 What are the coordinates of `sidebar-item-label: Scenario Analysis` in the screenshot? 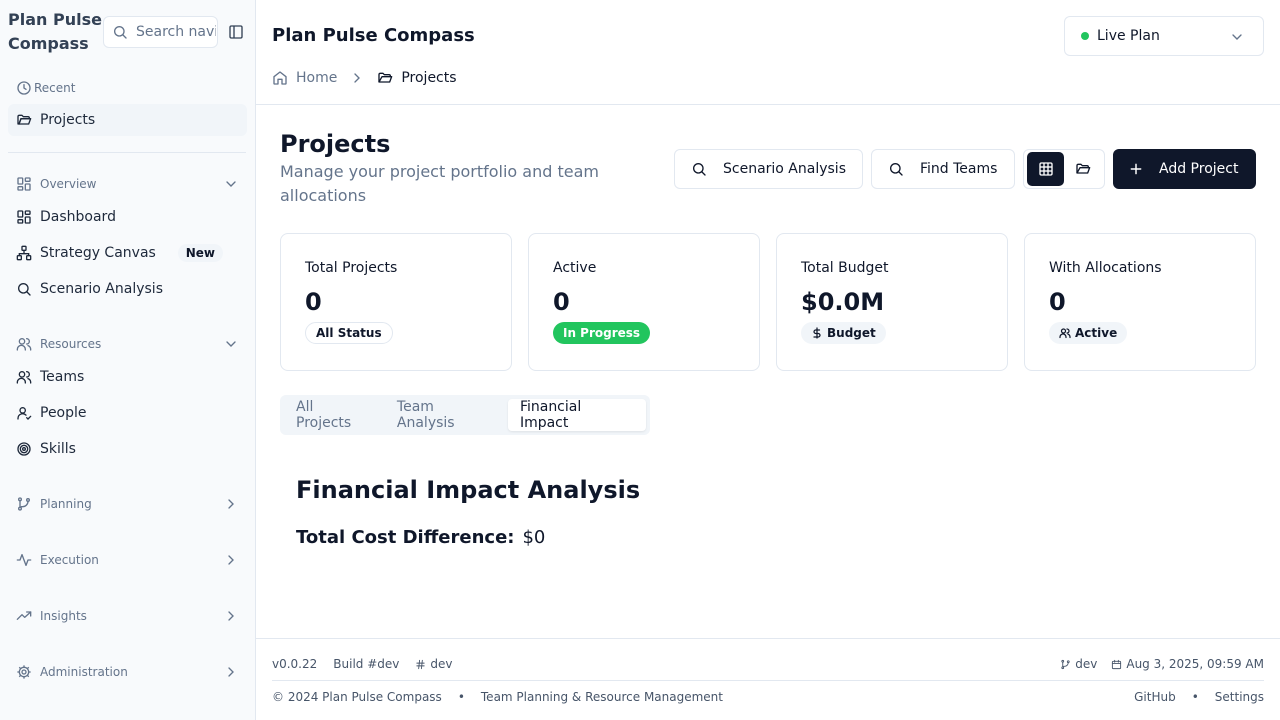 It's located at (101, 289).